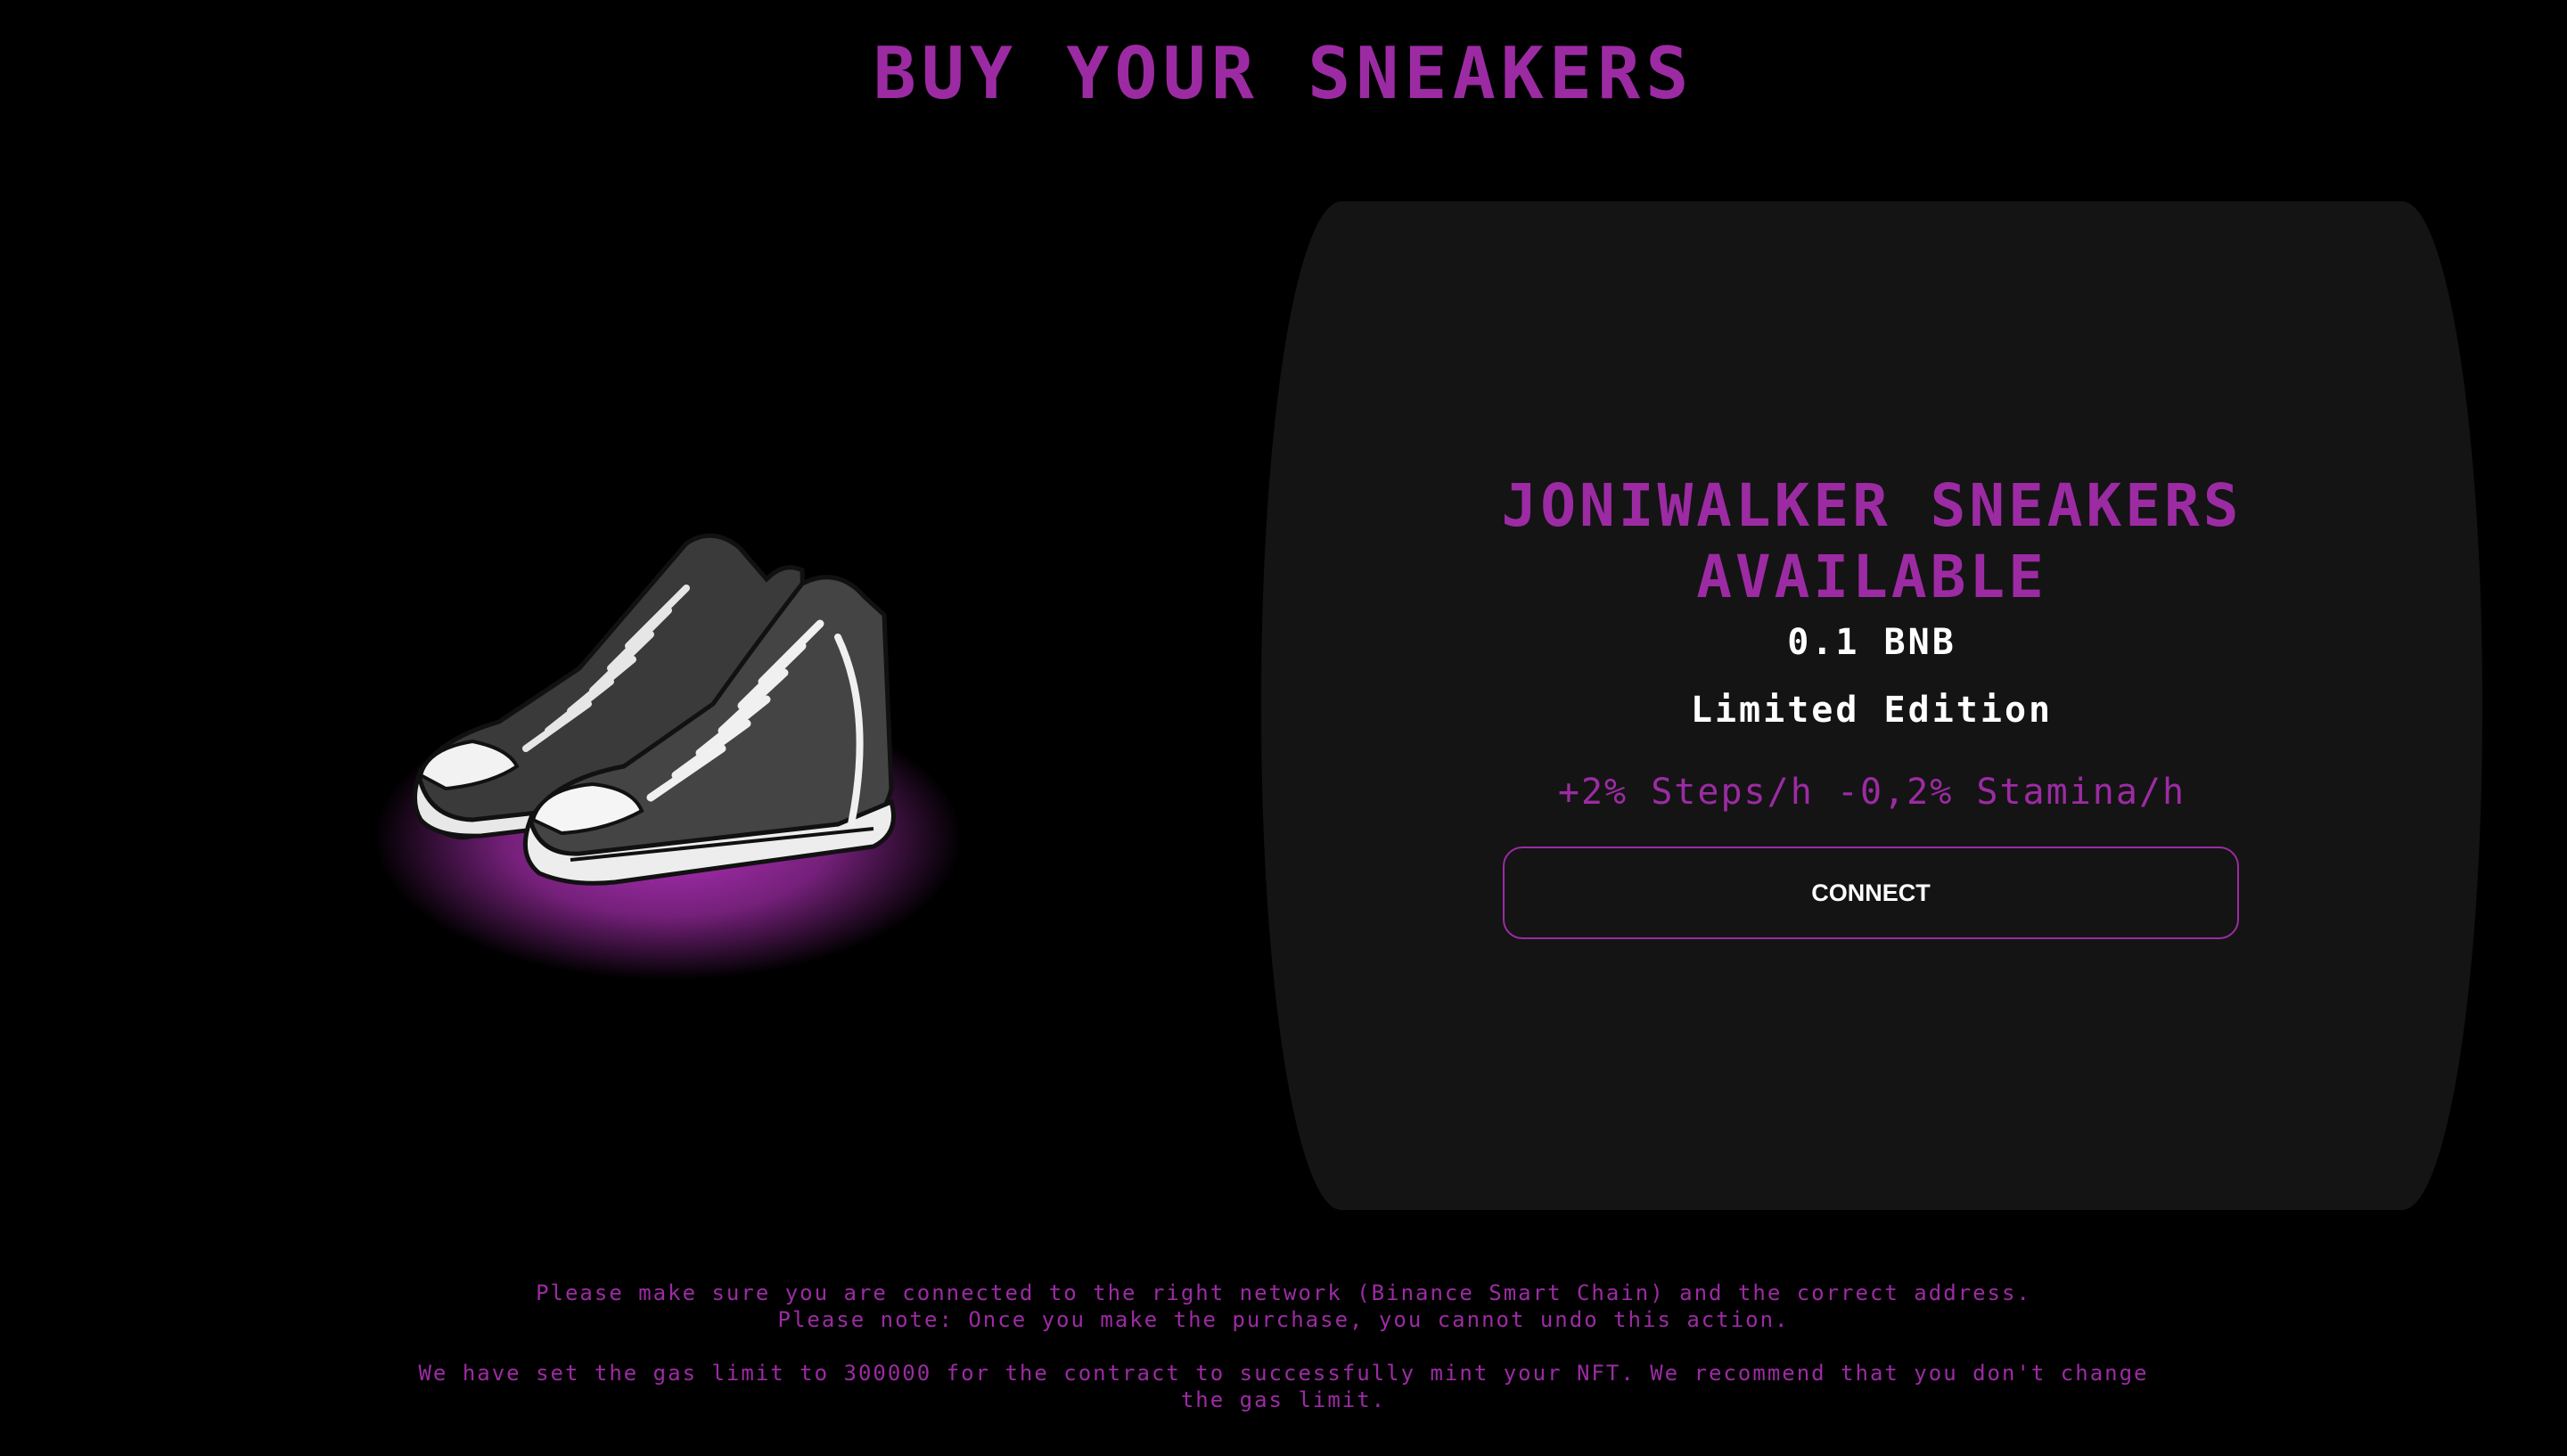 This screenshot has height=1456, width=2567. I want to click on product-price: 0.1 BNB, so click(1871, 642).